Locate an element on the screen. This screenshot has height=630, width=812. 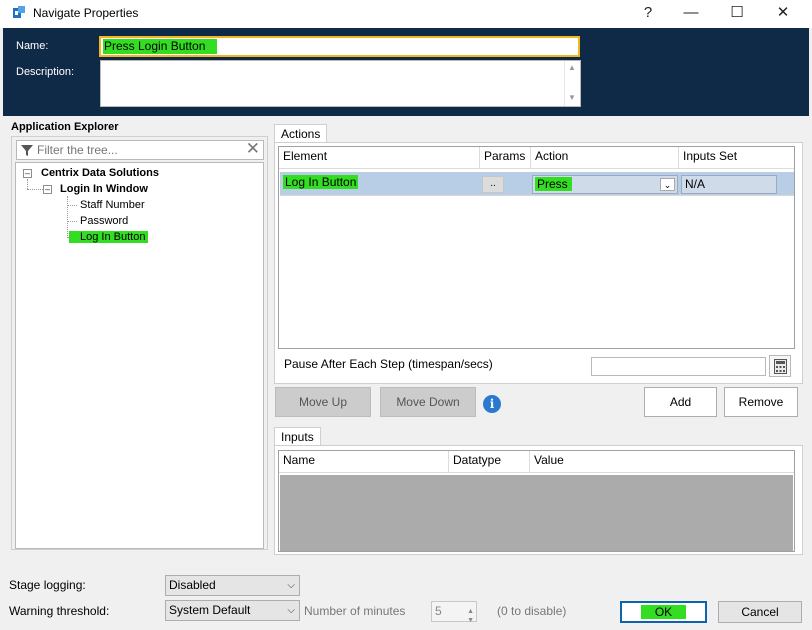
calculator-icon is located at coordinates (780, 366).